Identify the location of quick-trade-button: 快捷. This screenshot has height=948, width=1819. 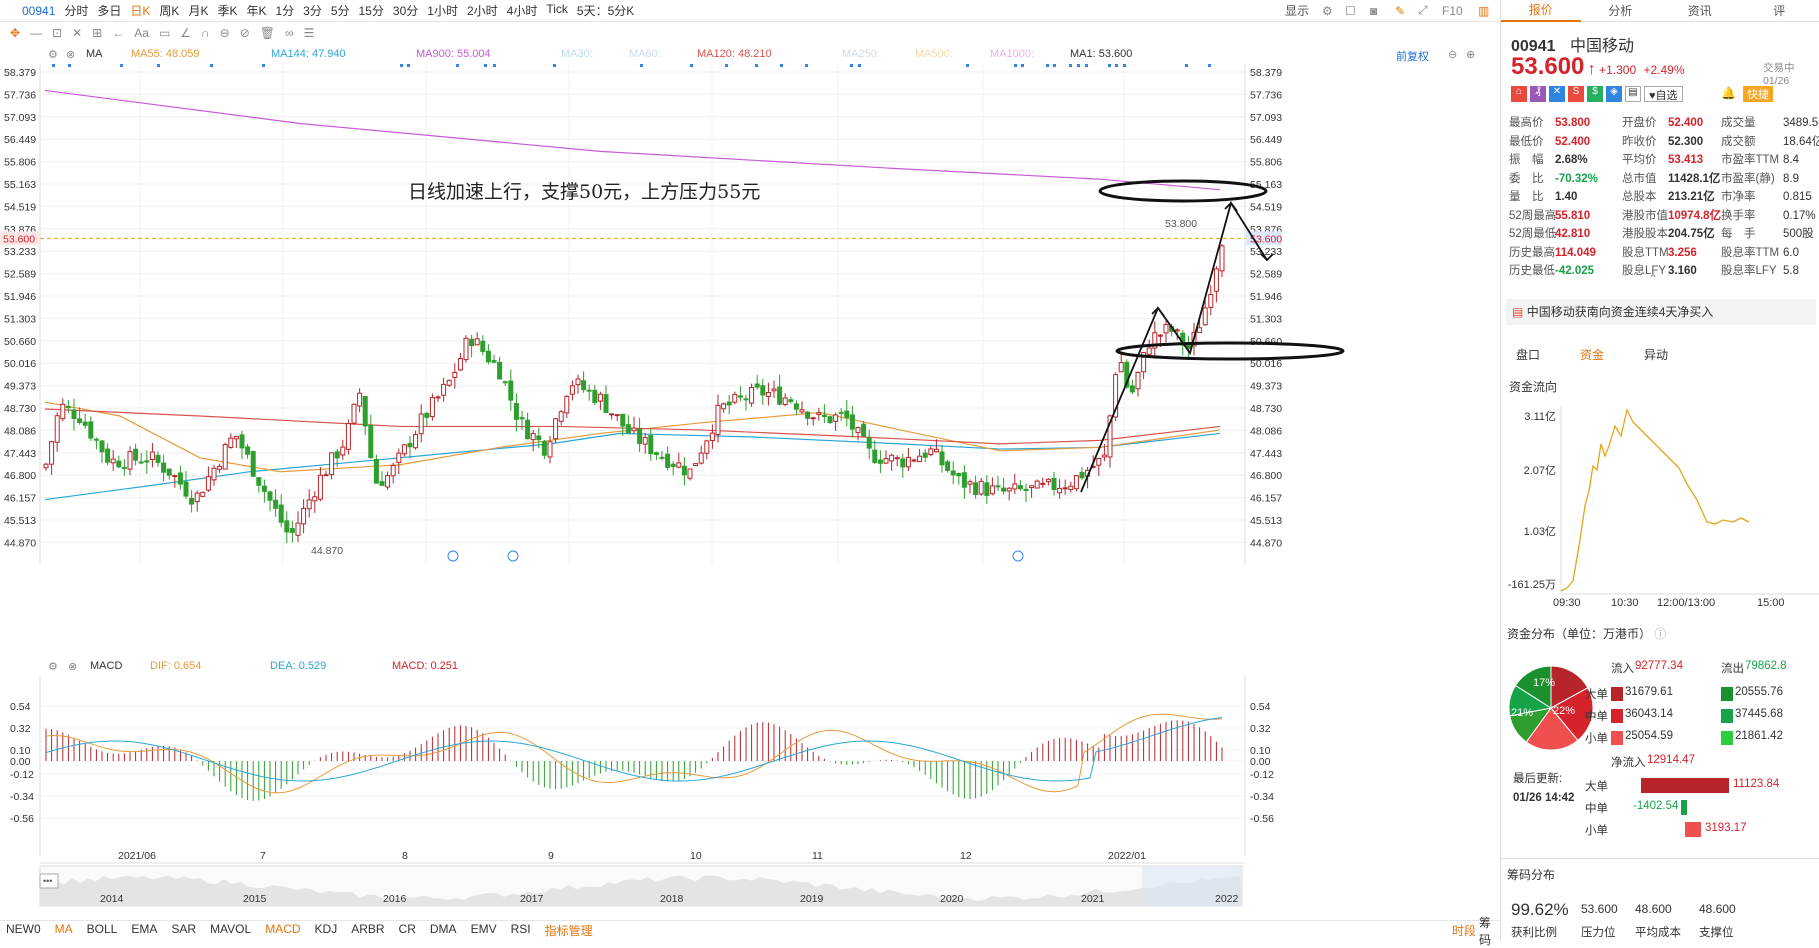
(1758, 94).